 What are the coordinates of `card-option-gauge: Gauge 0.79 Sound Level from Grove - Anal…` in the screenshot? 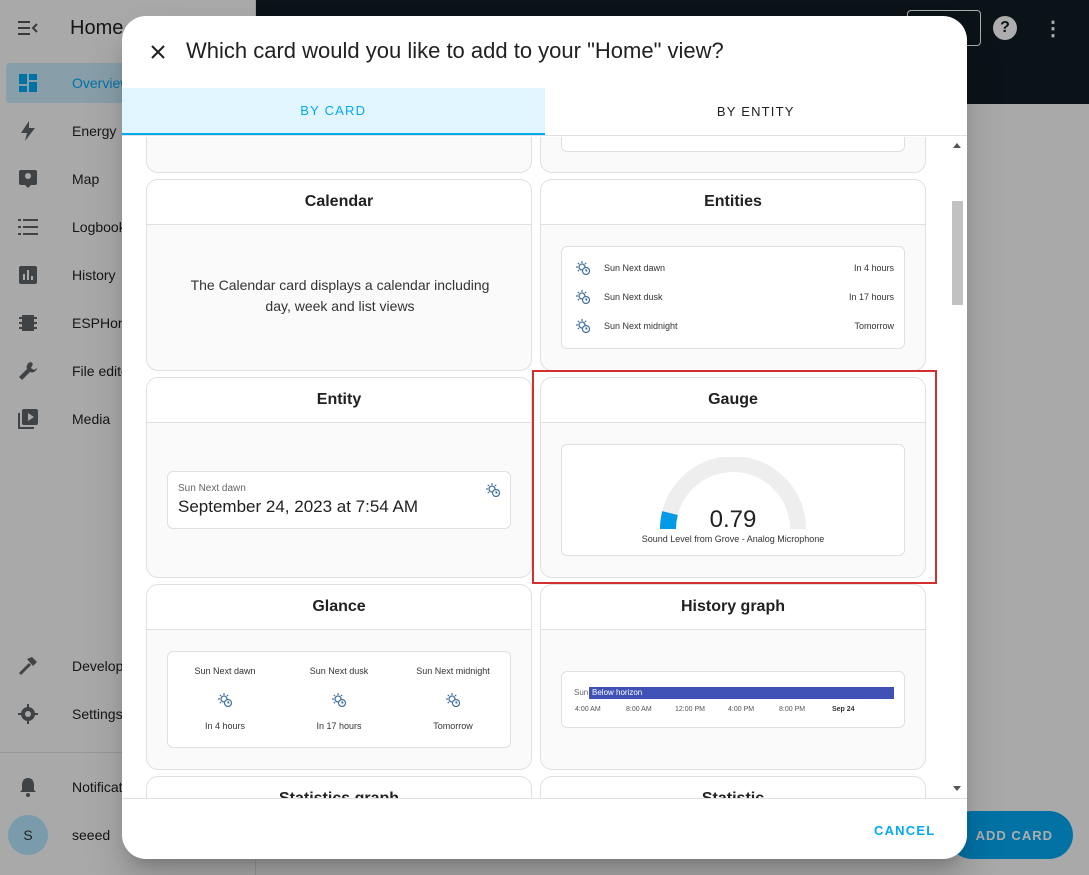 It's located at (733, 477).